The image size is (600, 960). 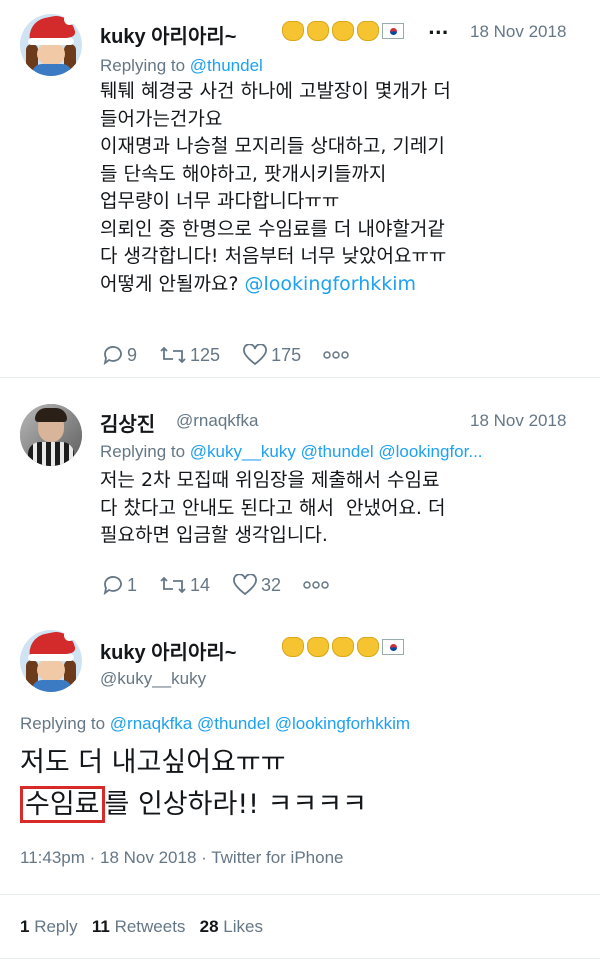 What do you see at coordinates (217, 421) in the screenshot?
I see `user-handle: @rnaqkfka` at bounding box center [217, 421].